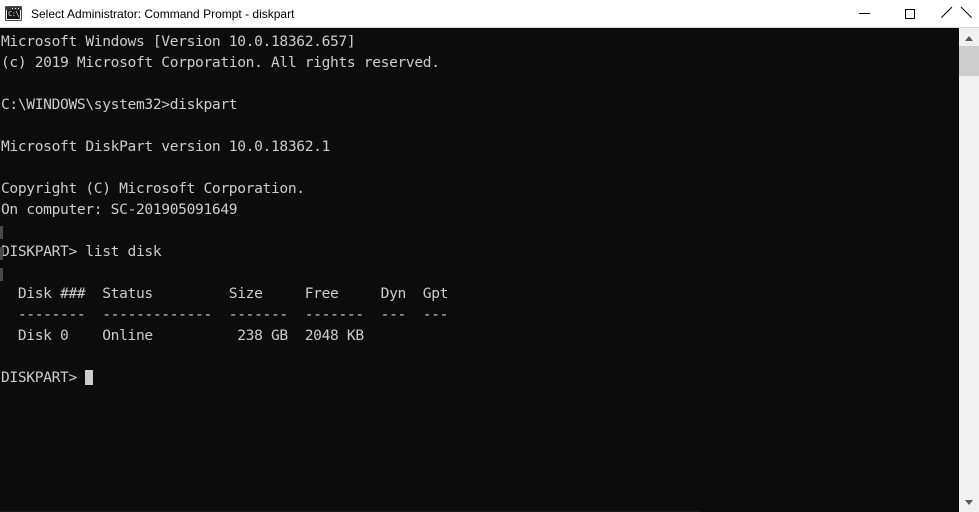  I want to click on minimize-button, so click(864, 14).